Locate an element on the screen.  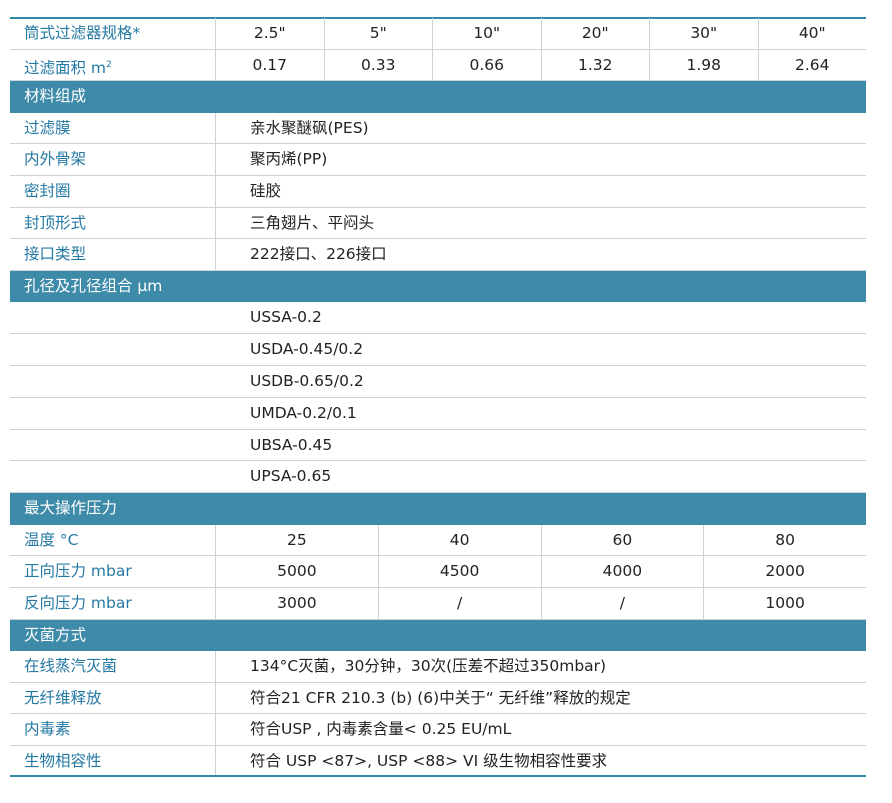
material-label: 过滤膜 is located at coordinates (113, 128).